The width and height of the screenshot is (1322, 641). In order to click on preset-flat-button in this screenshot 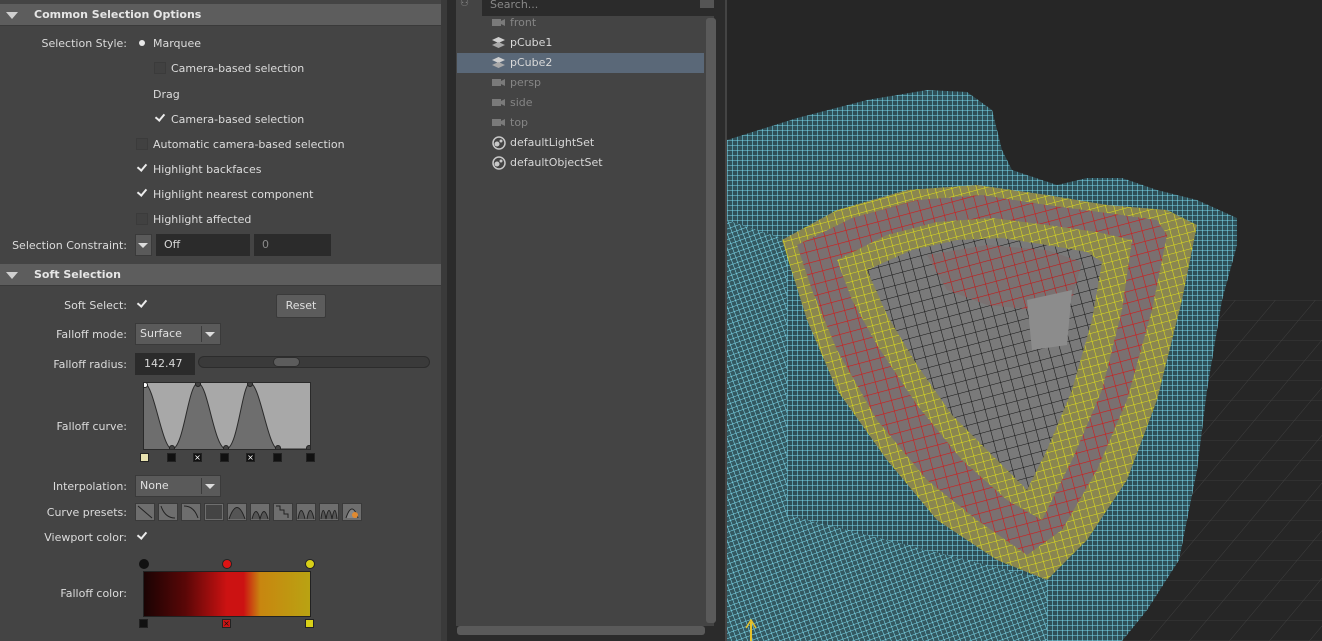, I will do `click(214, 512)`.